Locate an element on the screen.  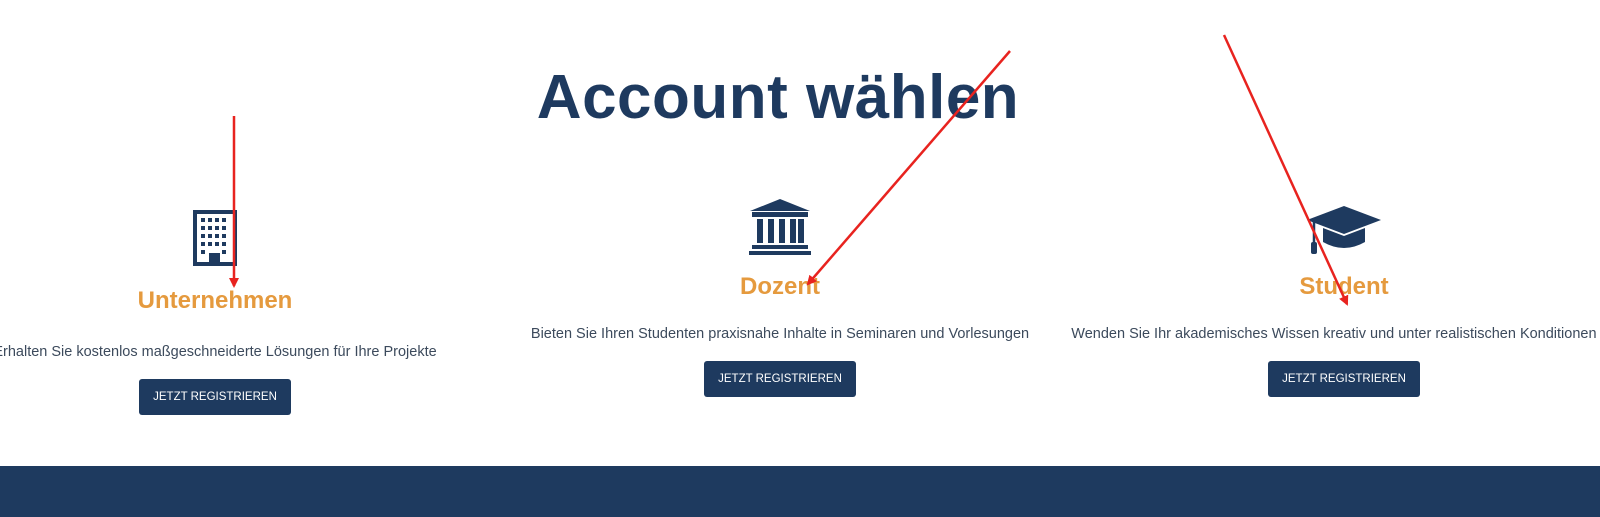
card-title: Student is located at coordinates (1344, 286).